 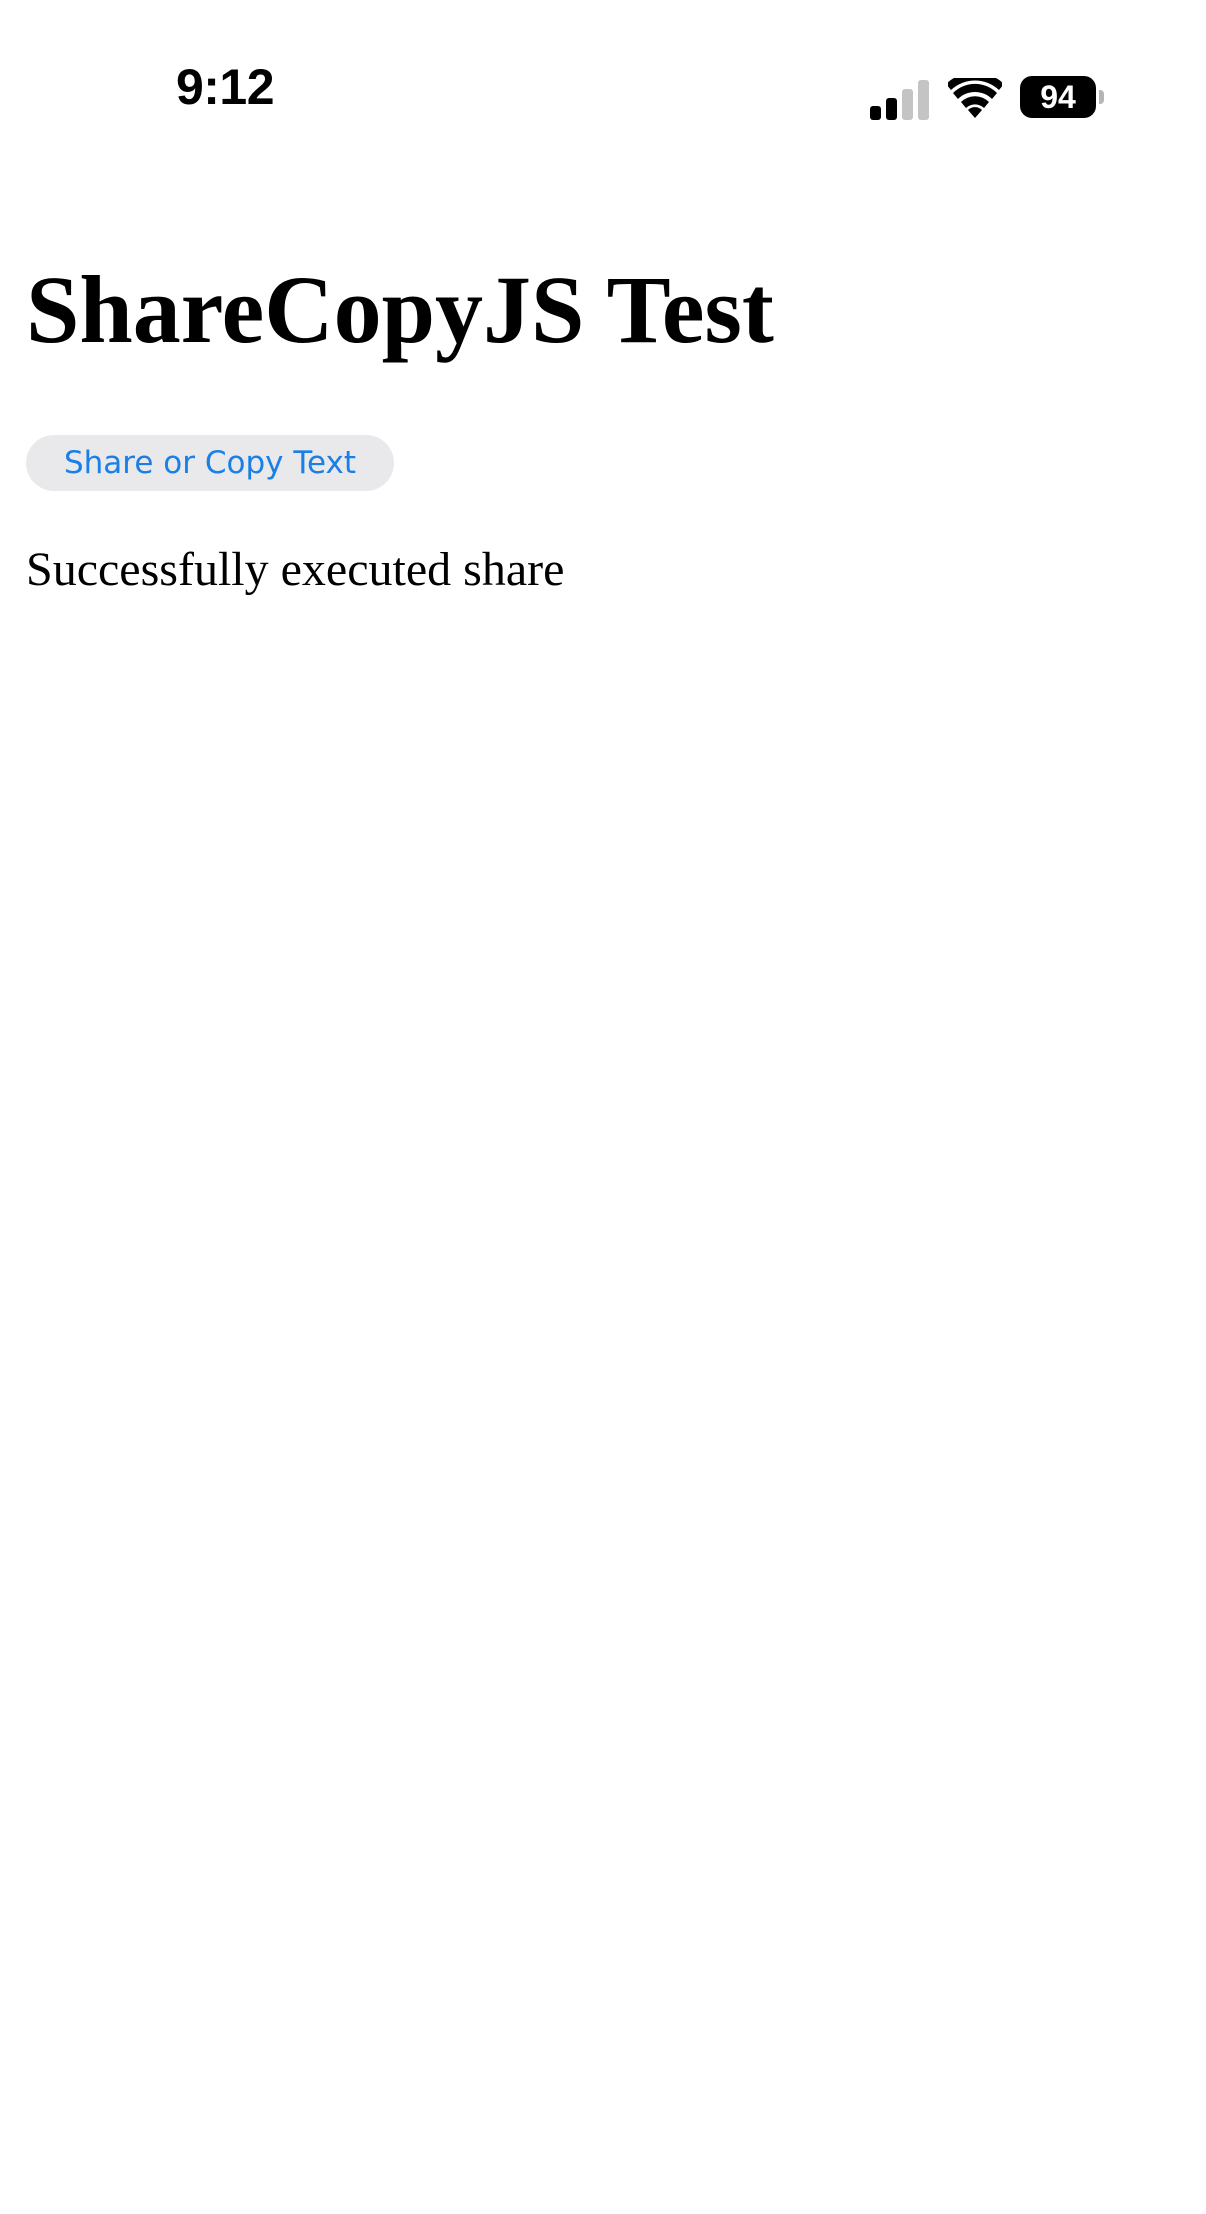 What do you see at coordinates (400, 309) in the screenshot?
I see `page-title: ShareCopyJS Test` at bounding box center [400, 309].